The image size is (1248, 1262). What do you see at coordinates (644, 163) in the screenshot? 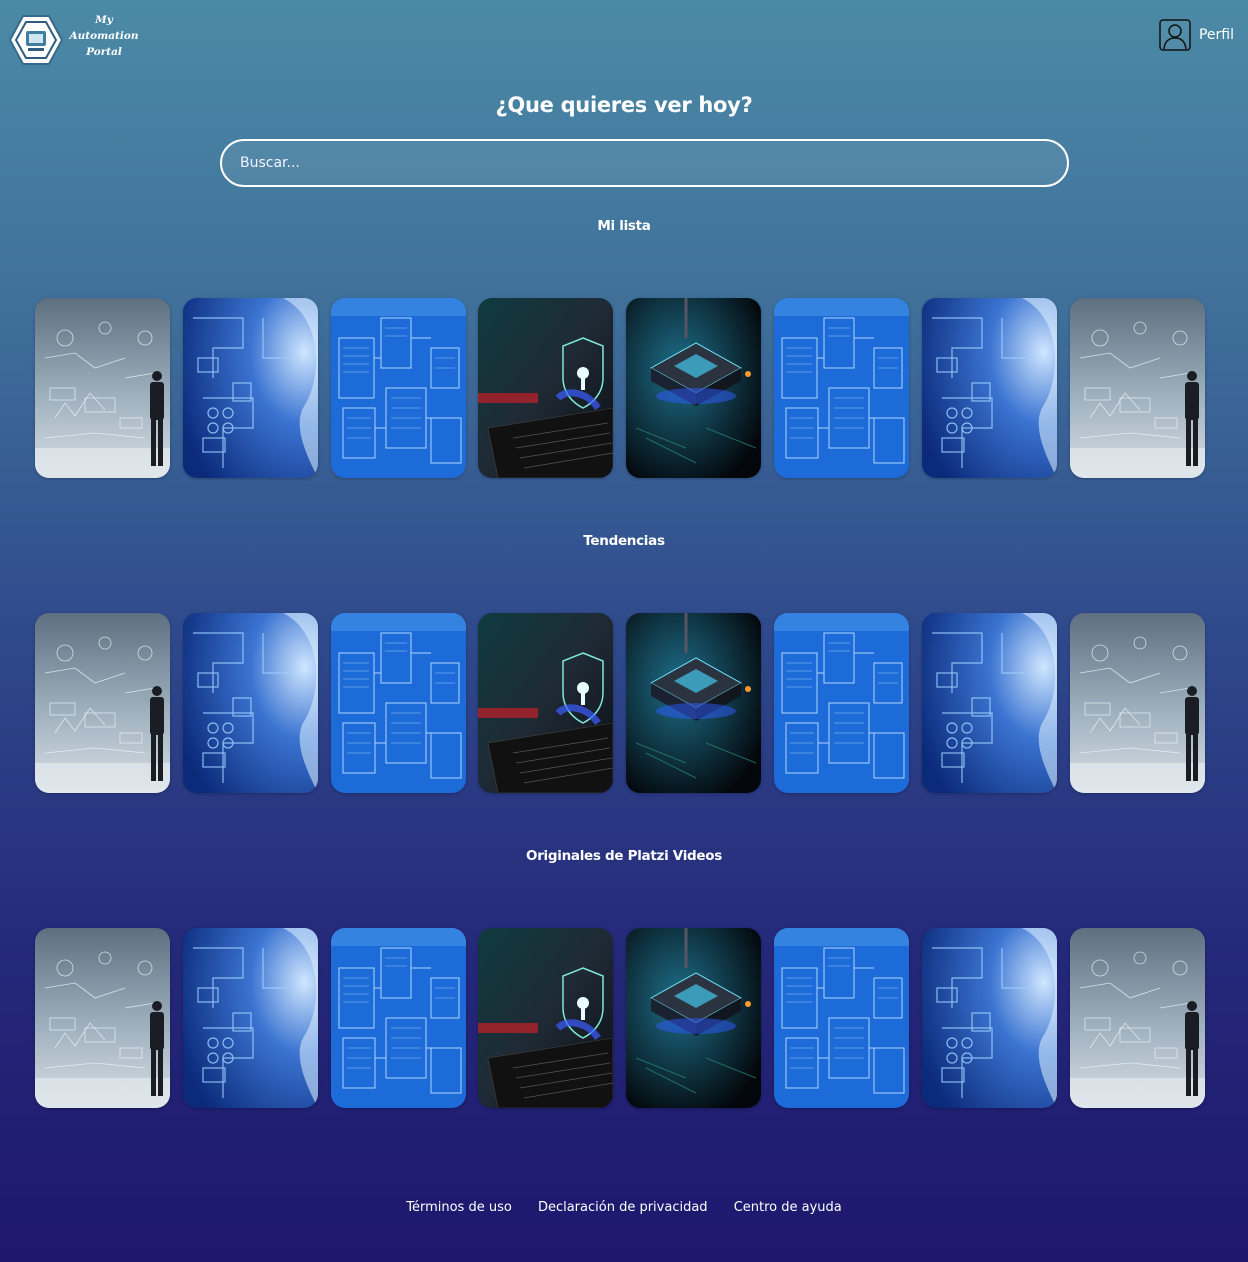
I see `search-input` at bounding box center [644, 163].